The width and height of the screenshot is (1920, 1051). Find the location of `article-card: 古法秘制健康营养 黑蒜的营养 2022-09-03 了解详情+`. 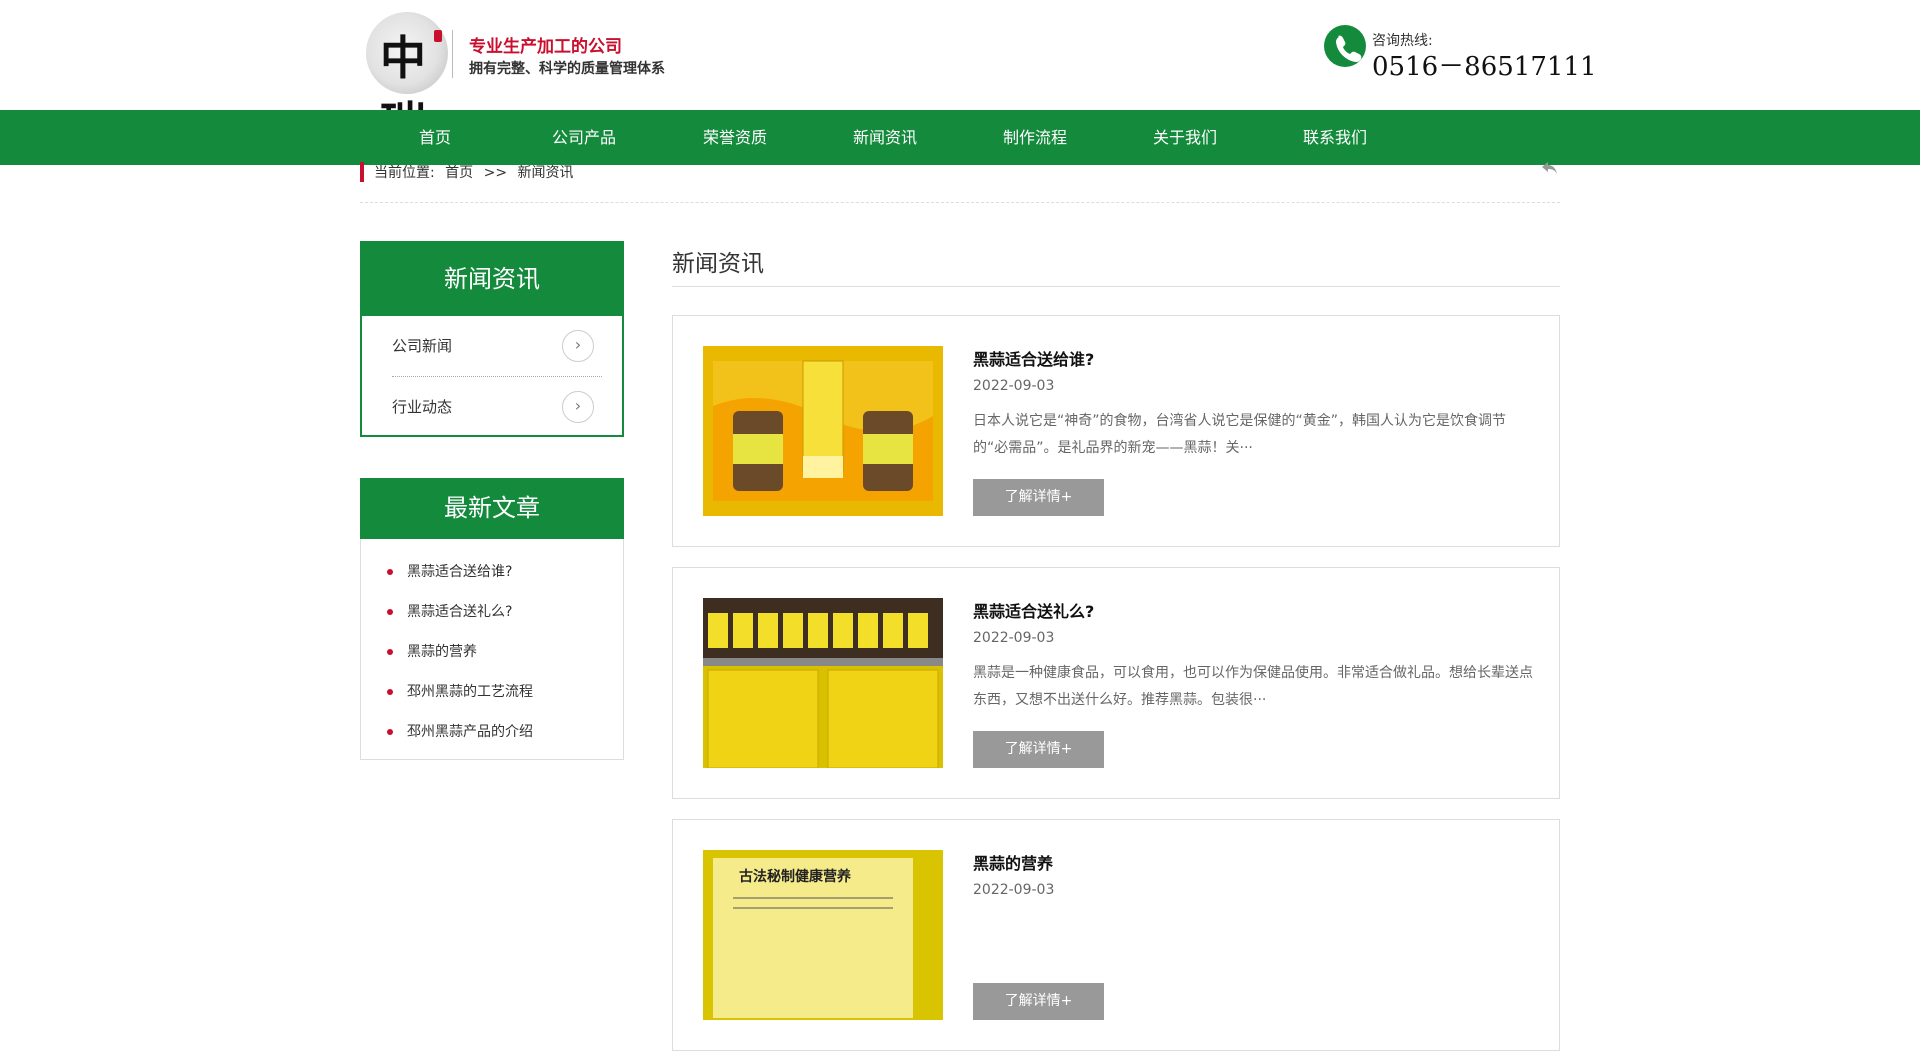

article-card: 古法秘制健康营养 黑蒜的营养 2022-09-03 了解详情+ is located at coordinates (1116, 935).